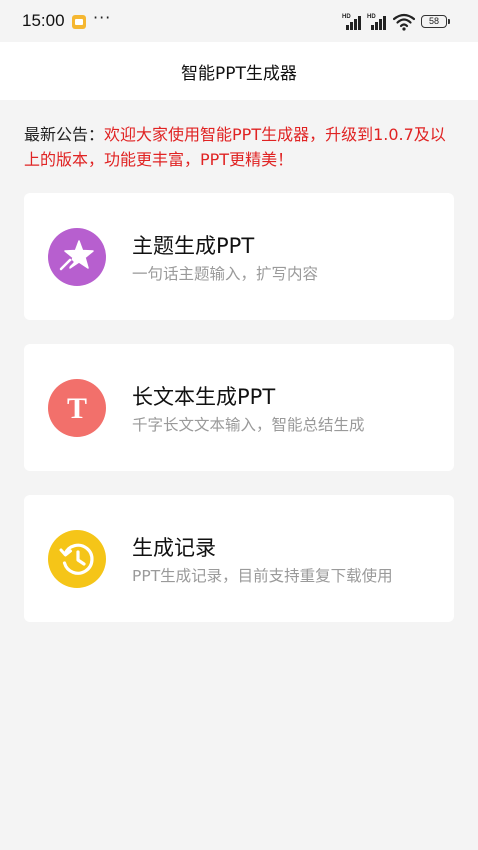  What do you see at coordinates (239, 21) in the screenshot?
I see `status-bar: 15:00 ··· HD HD 58` at bounding box center [239, 21].